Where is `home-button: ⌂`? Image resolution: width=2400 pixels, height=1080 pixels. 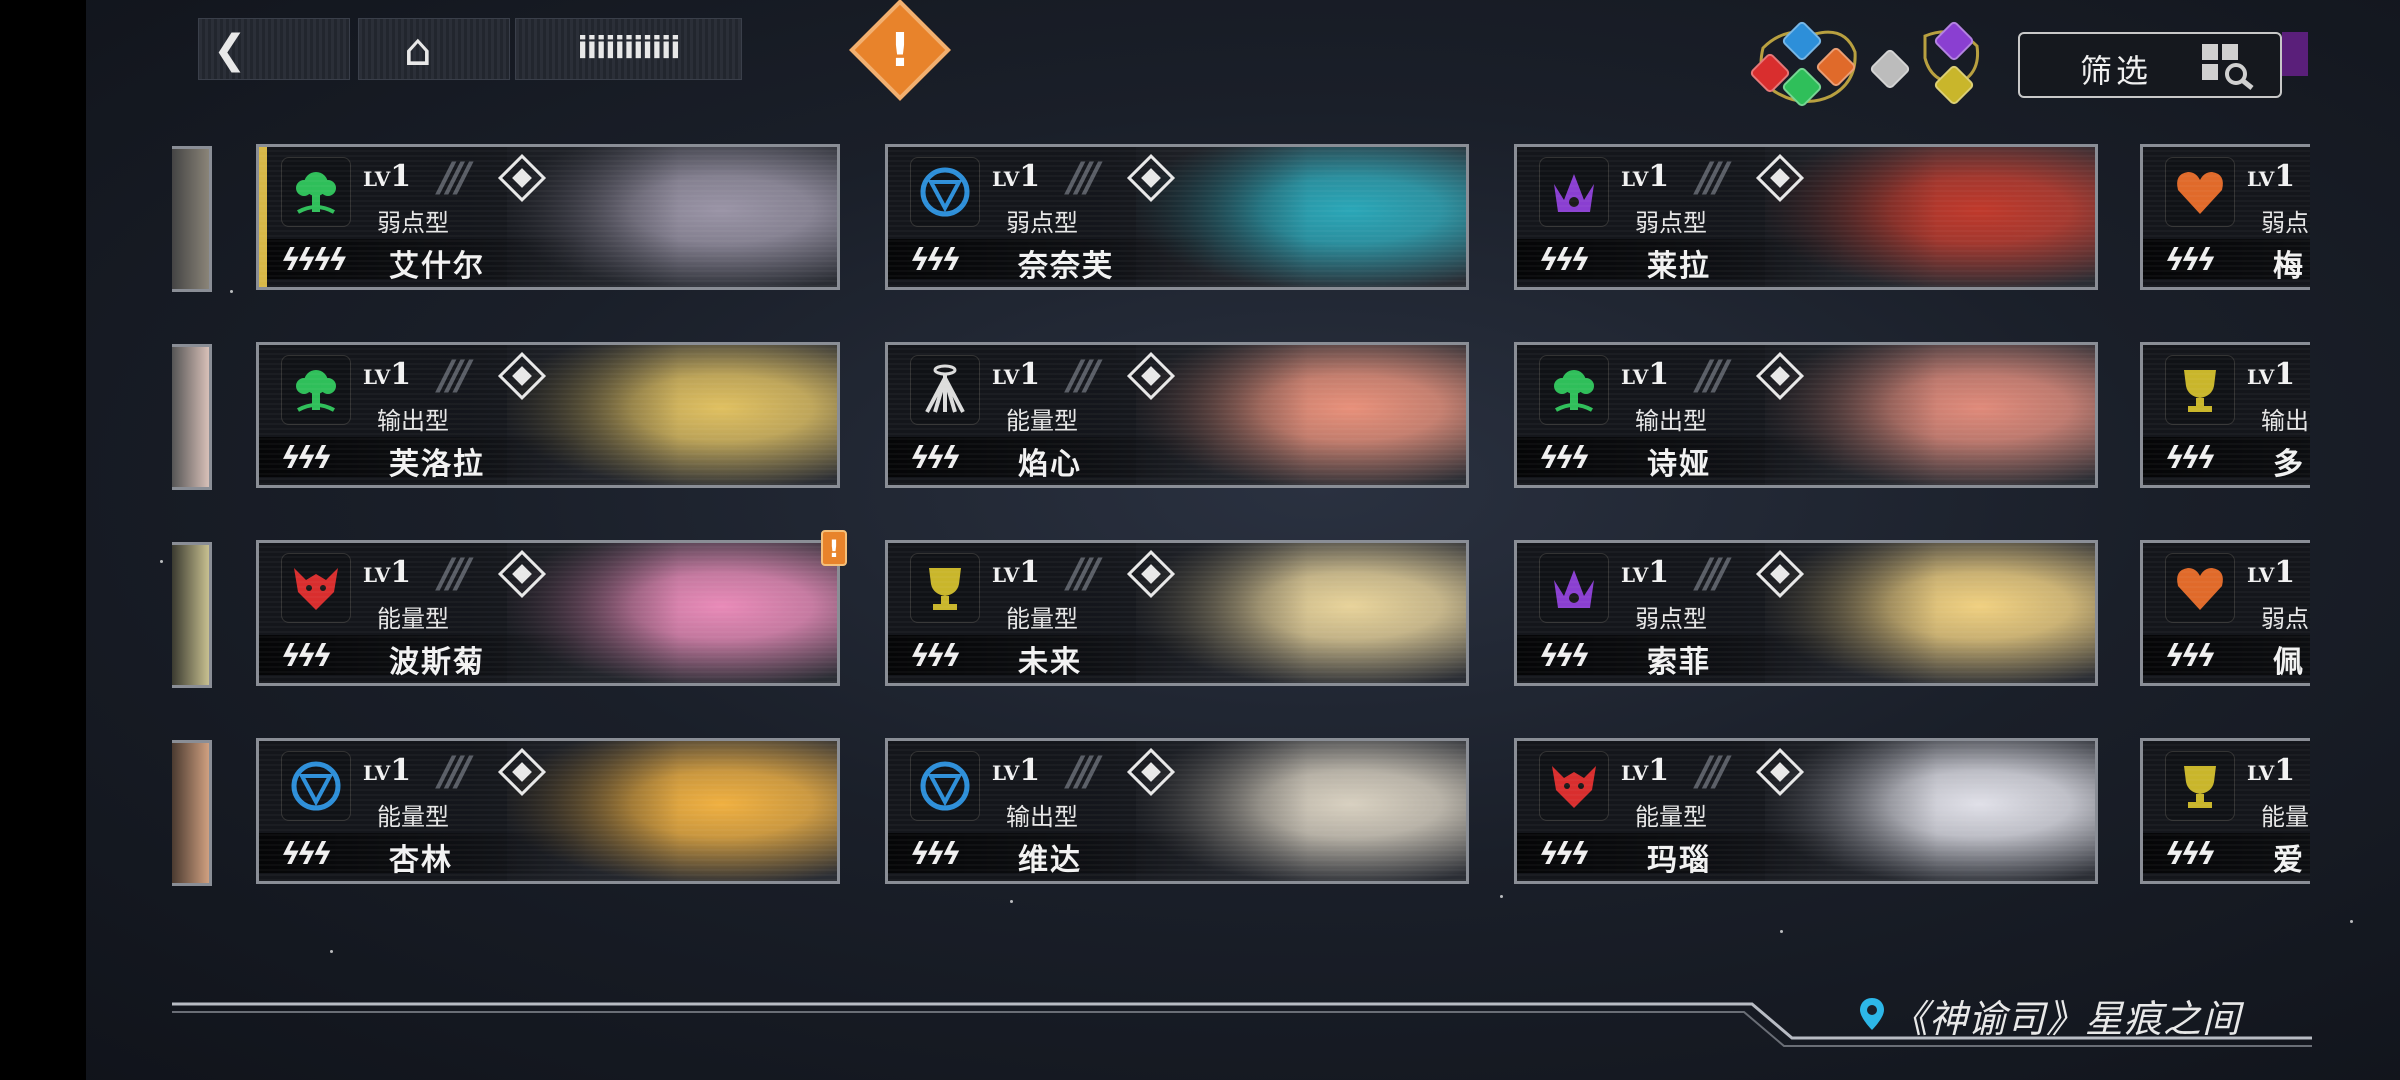 home-button: ⌂ is located at coordinates (434, 49).